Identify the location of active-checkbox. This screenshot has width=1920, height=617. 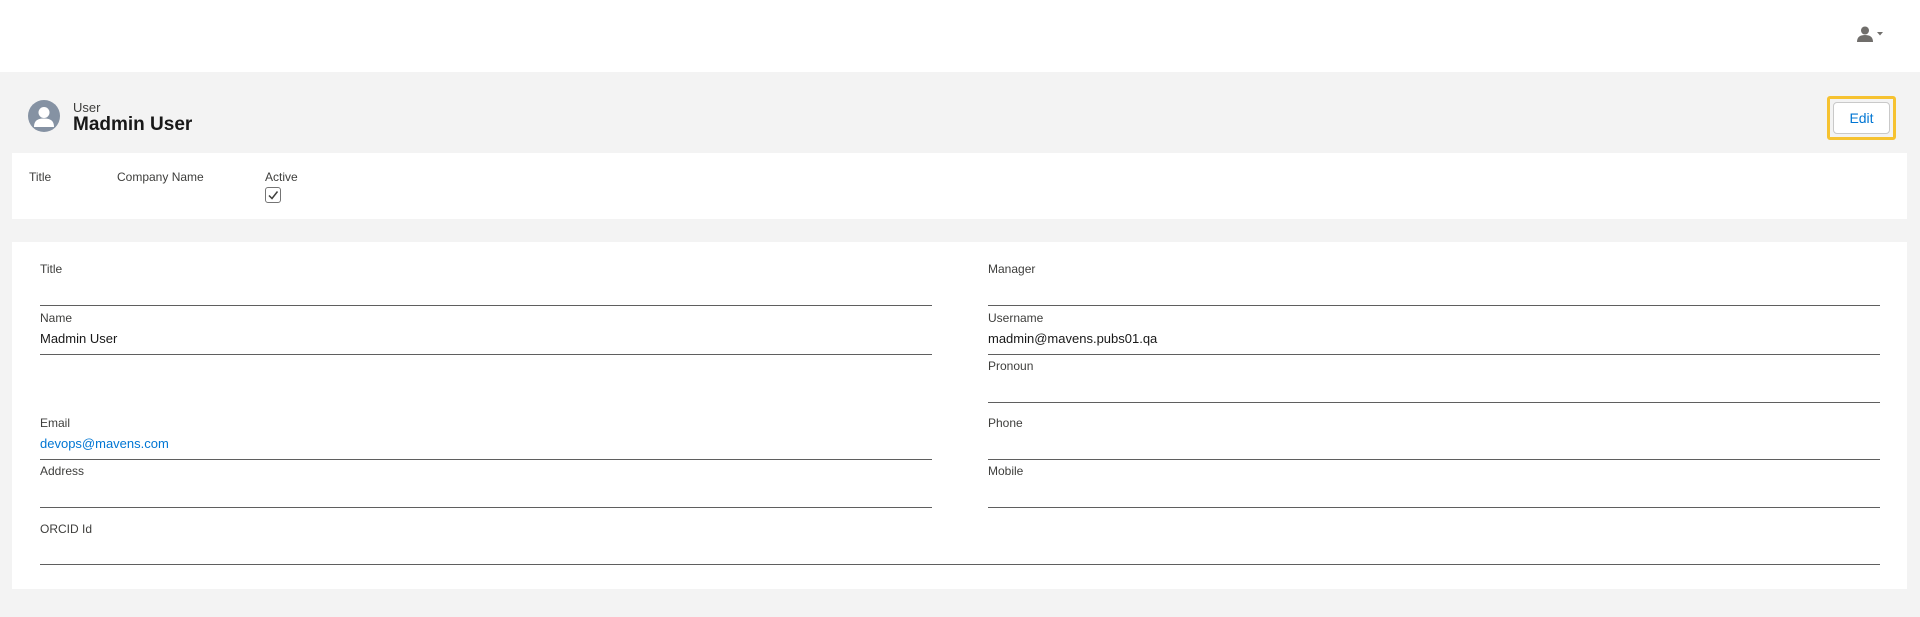
(273, 195).